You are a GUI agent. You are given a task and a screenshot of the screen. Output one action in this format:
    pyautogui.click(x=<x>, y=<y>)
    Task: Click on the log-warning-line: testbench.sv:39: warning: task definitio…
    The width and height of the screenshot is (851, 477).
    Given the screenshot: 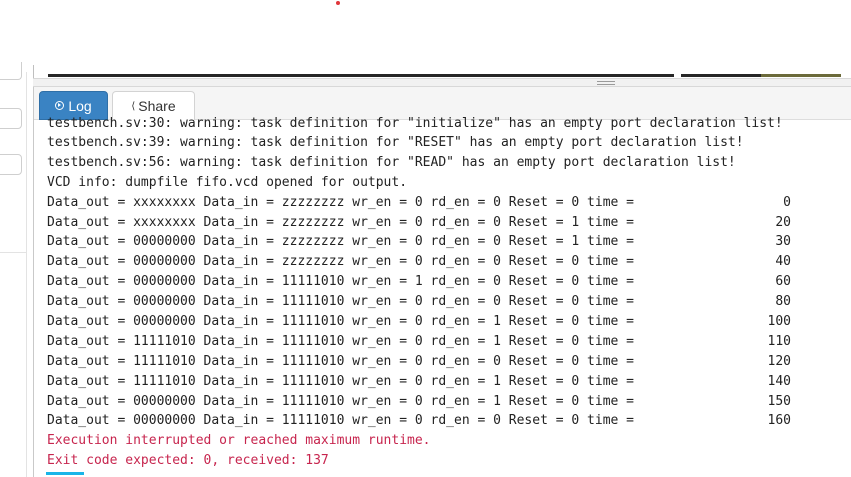 What is the action you would take?
    pyautogui.click(x=395, y=142)
    